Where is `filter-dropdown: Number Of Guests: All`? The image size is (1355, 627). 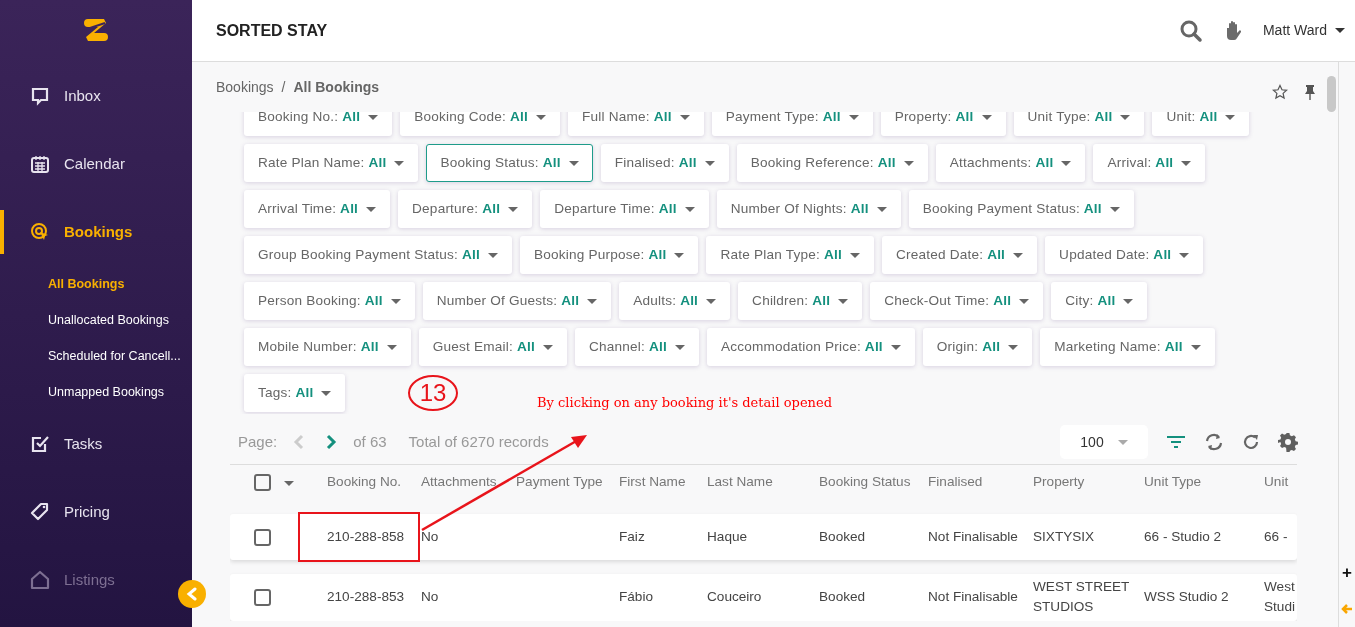
filter-dropdown: Number Of Guests: All is located at coordinates (517, 301).